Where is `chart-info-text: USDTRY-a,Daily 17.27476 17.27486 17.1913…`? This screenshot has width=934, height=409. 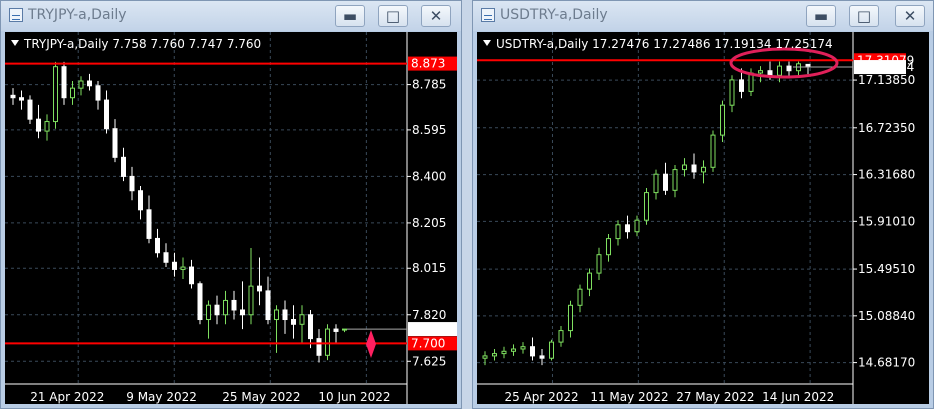
chart-info-text: USDTRY-a,Daily 17.27476 17.27486 17.1913… is located at coordinates (664, 44).